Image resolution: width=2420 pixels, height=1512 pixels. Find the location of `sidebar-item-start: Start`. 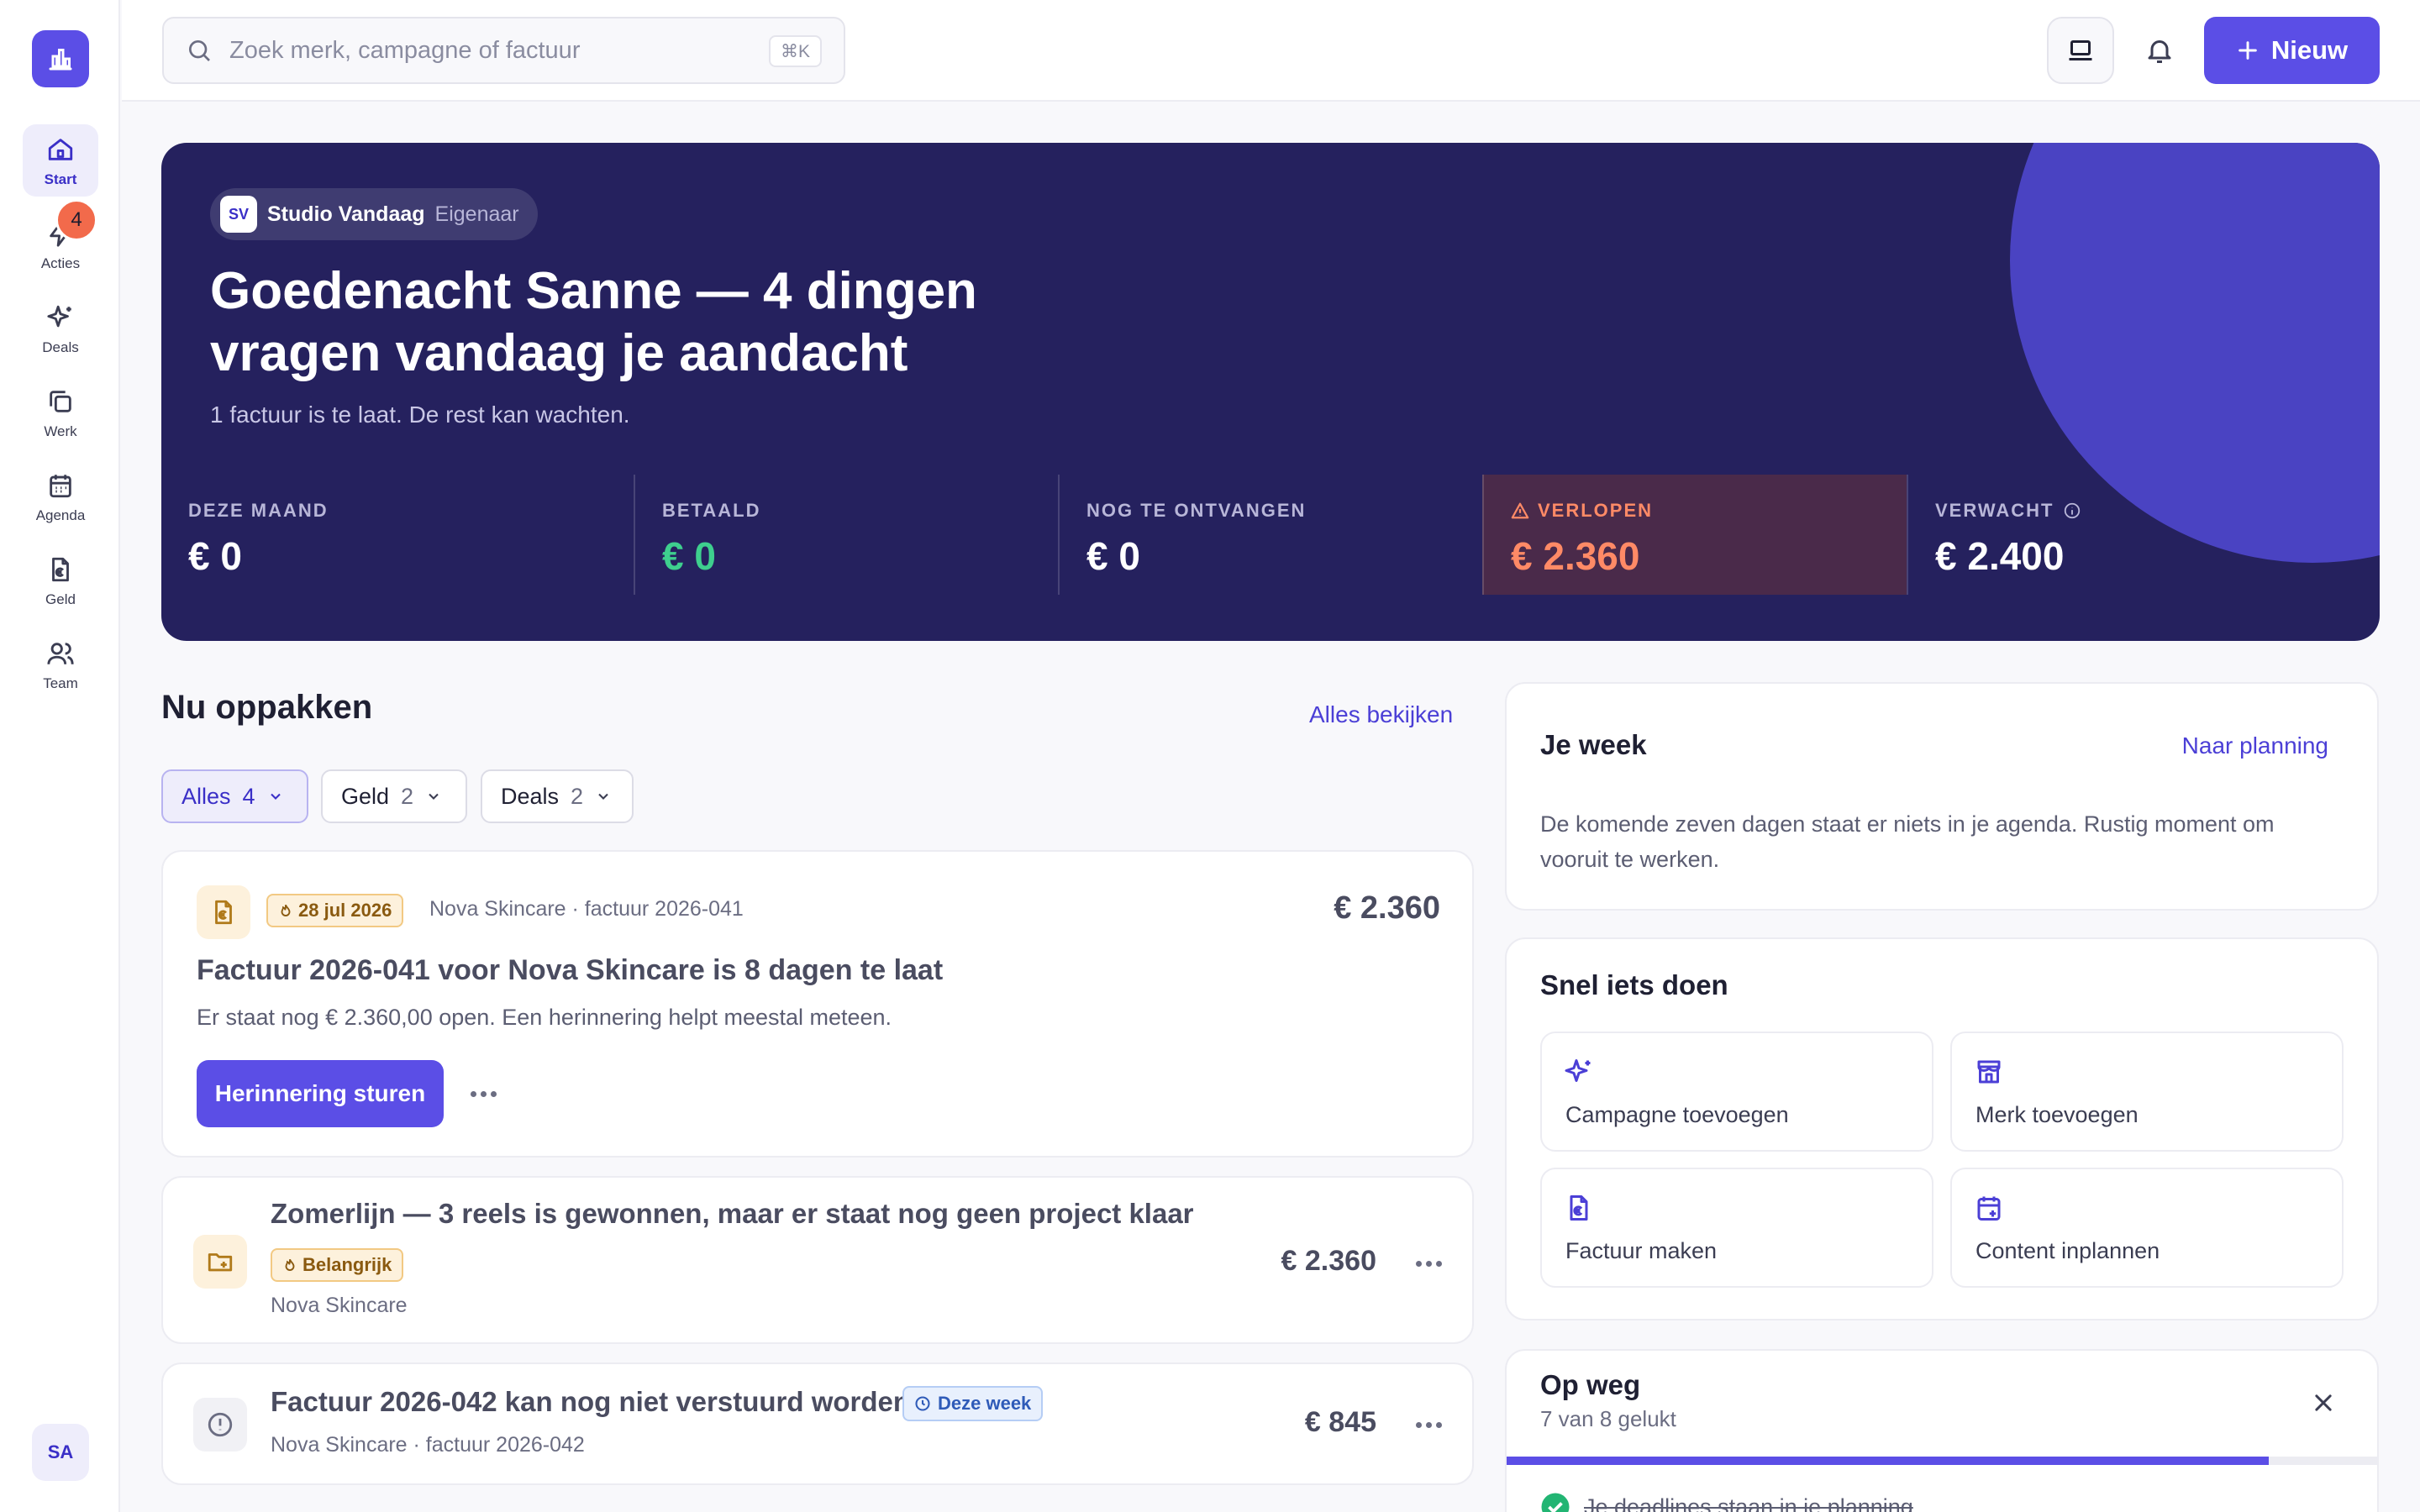

sidebar-item-start: Start is located at coordinates (60, 160).